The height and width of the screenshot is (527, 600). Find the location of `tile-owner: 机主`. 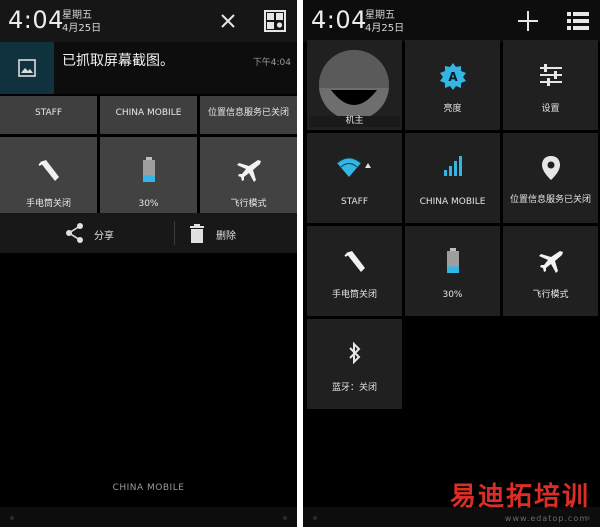

tile-owner: 机主 is located at coordinates (354, 85).